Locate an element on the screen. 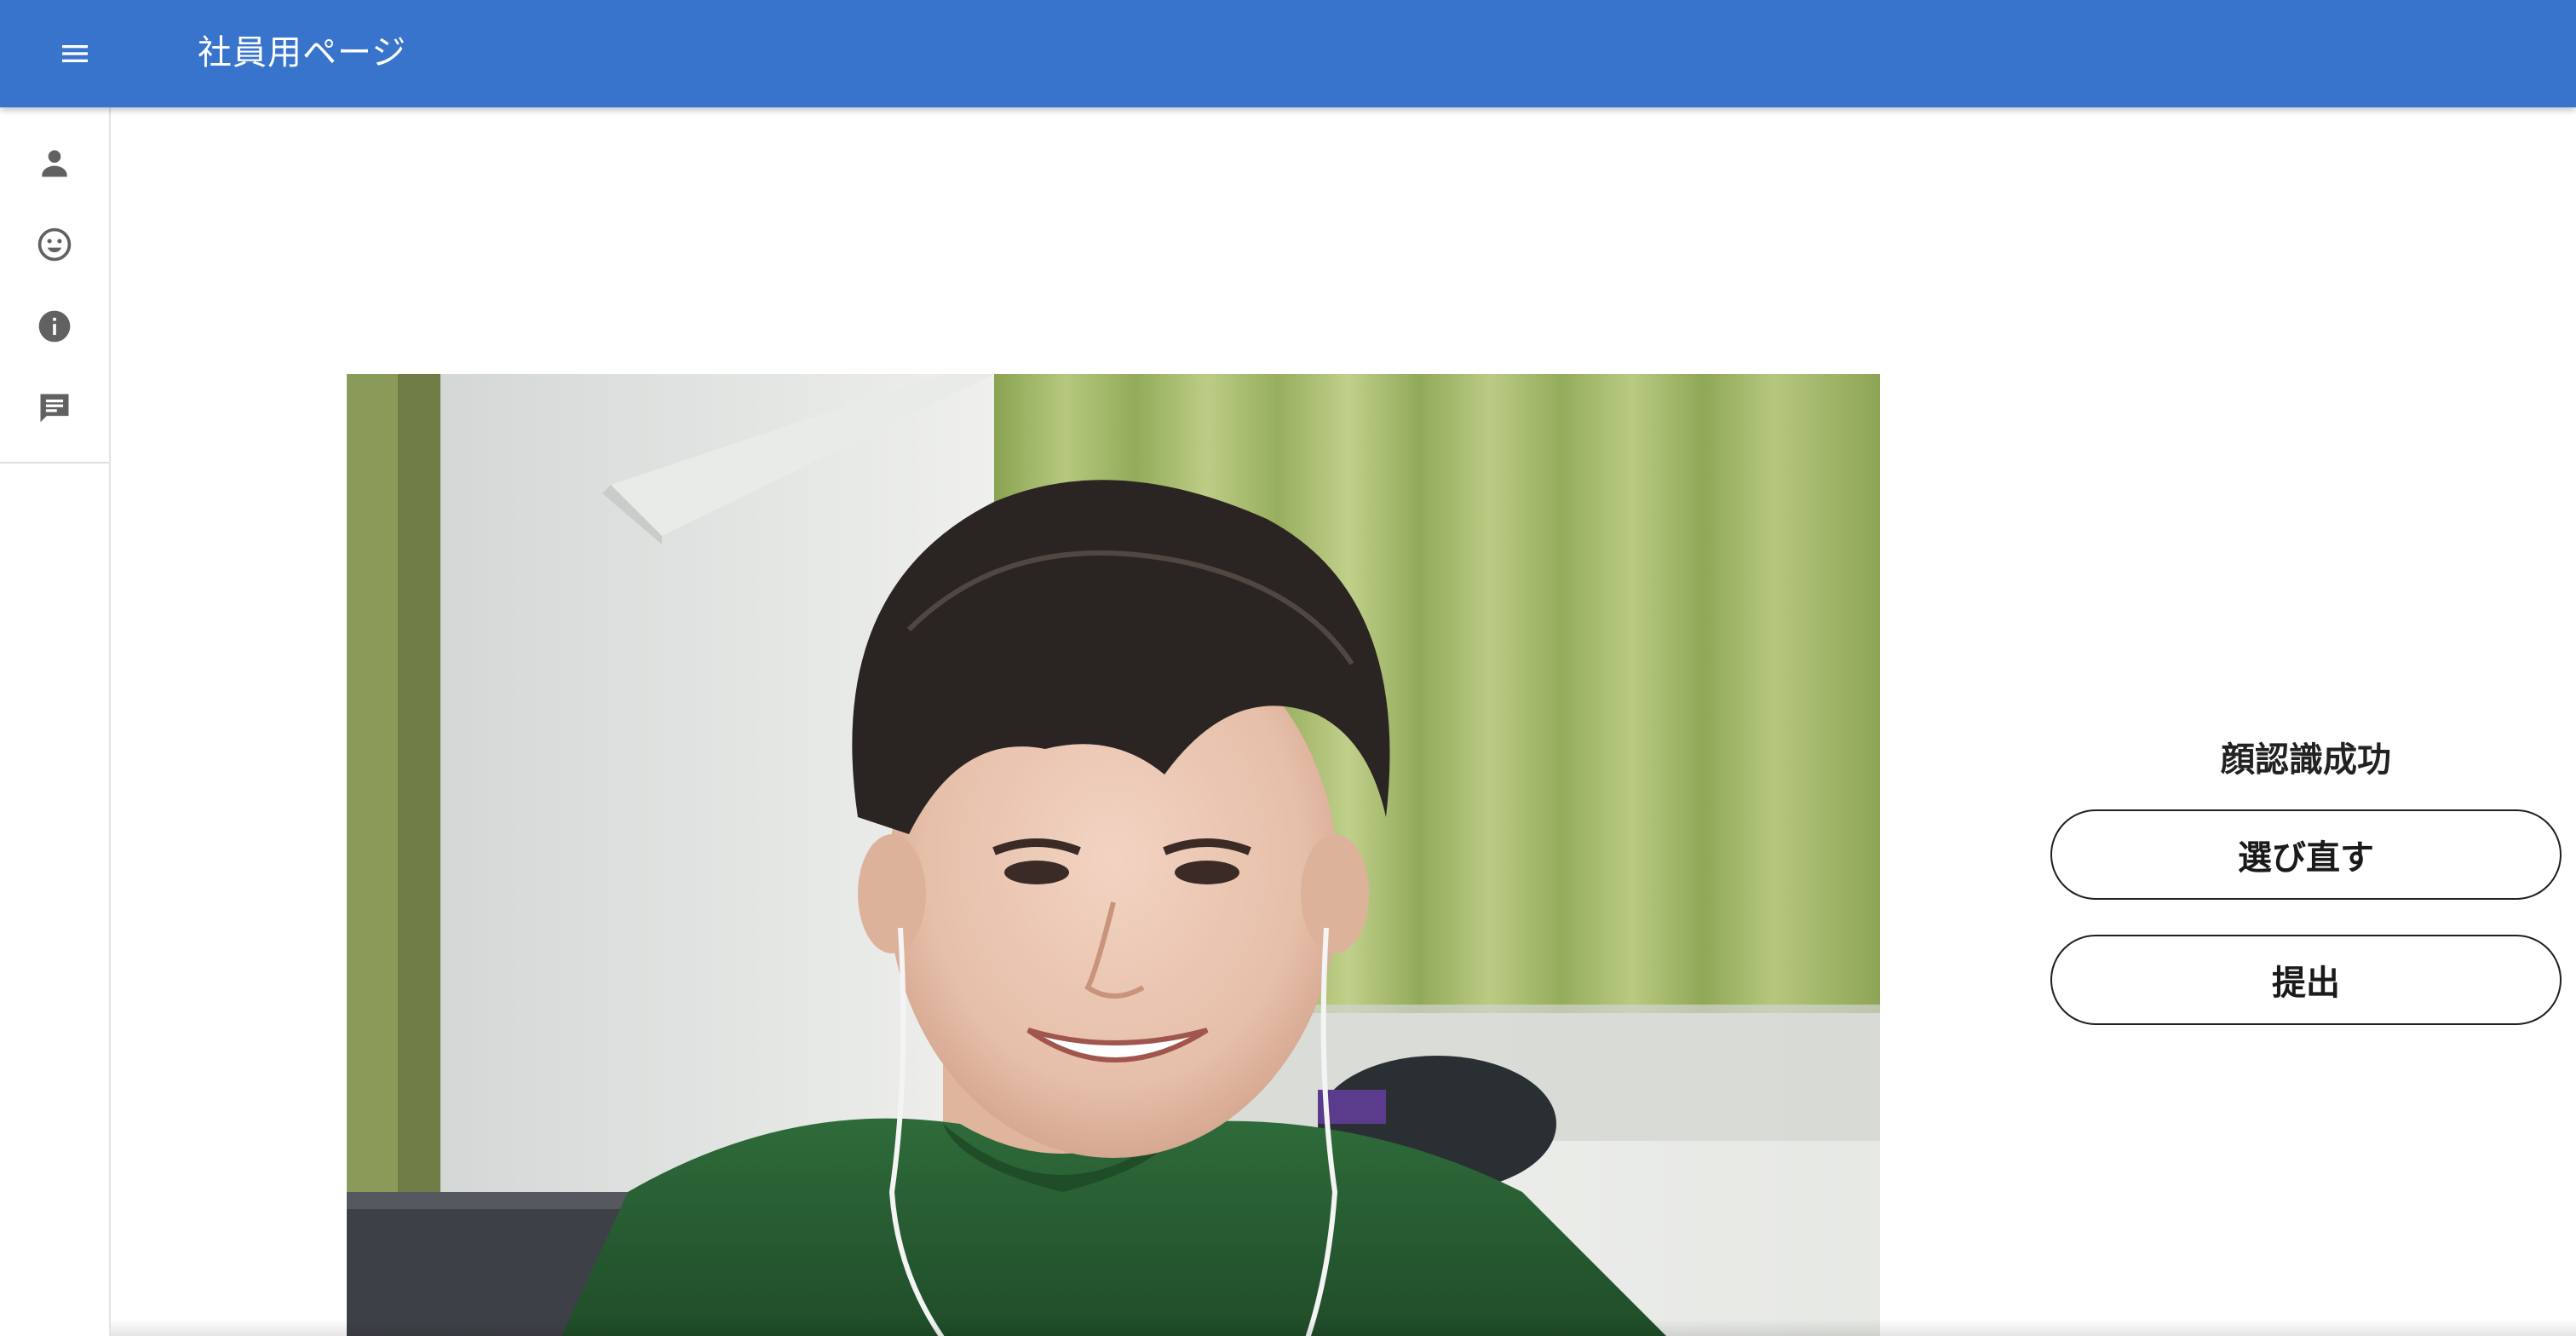  chat-icon is located at coordinates (55, 408).